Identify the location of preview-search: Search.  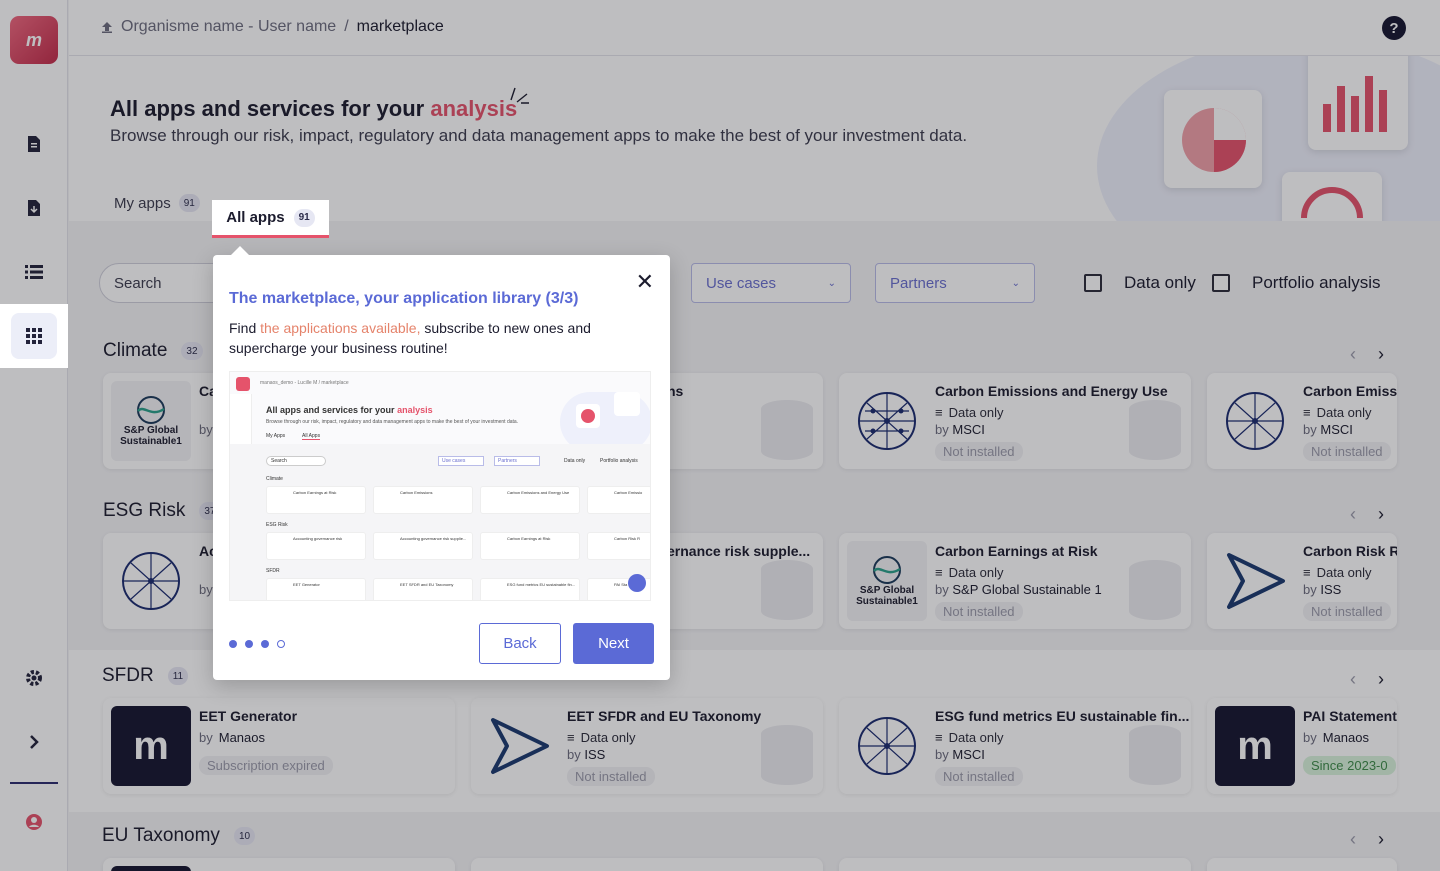
(296, 461).